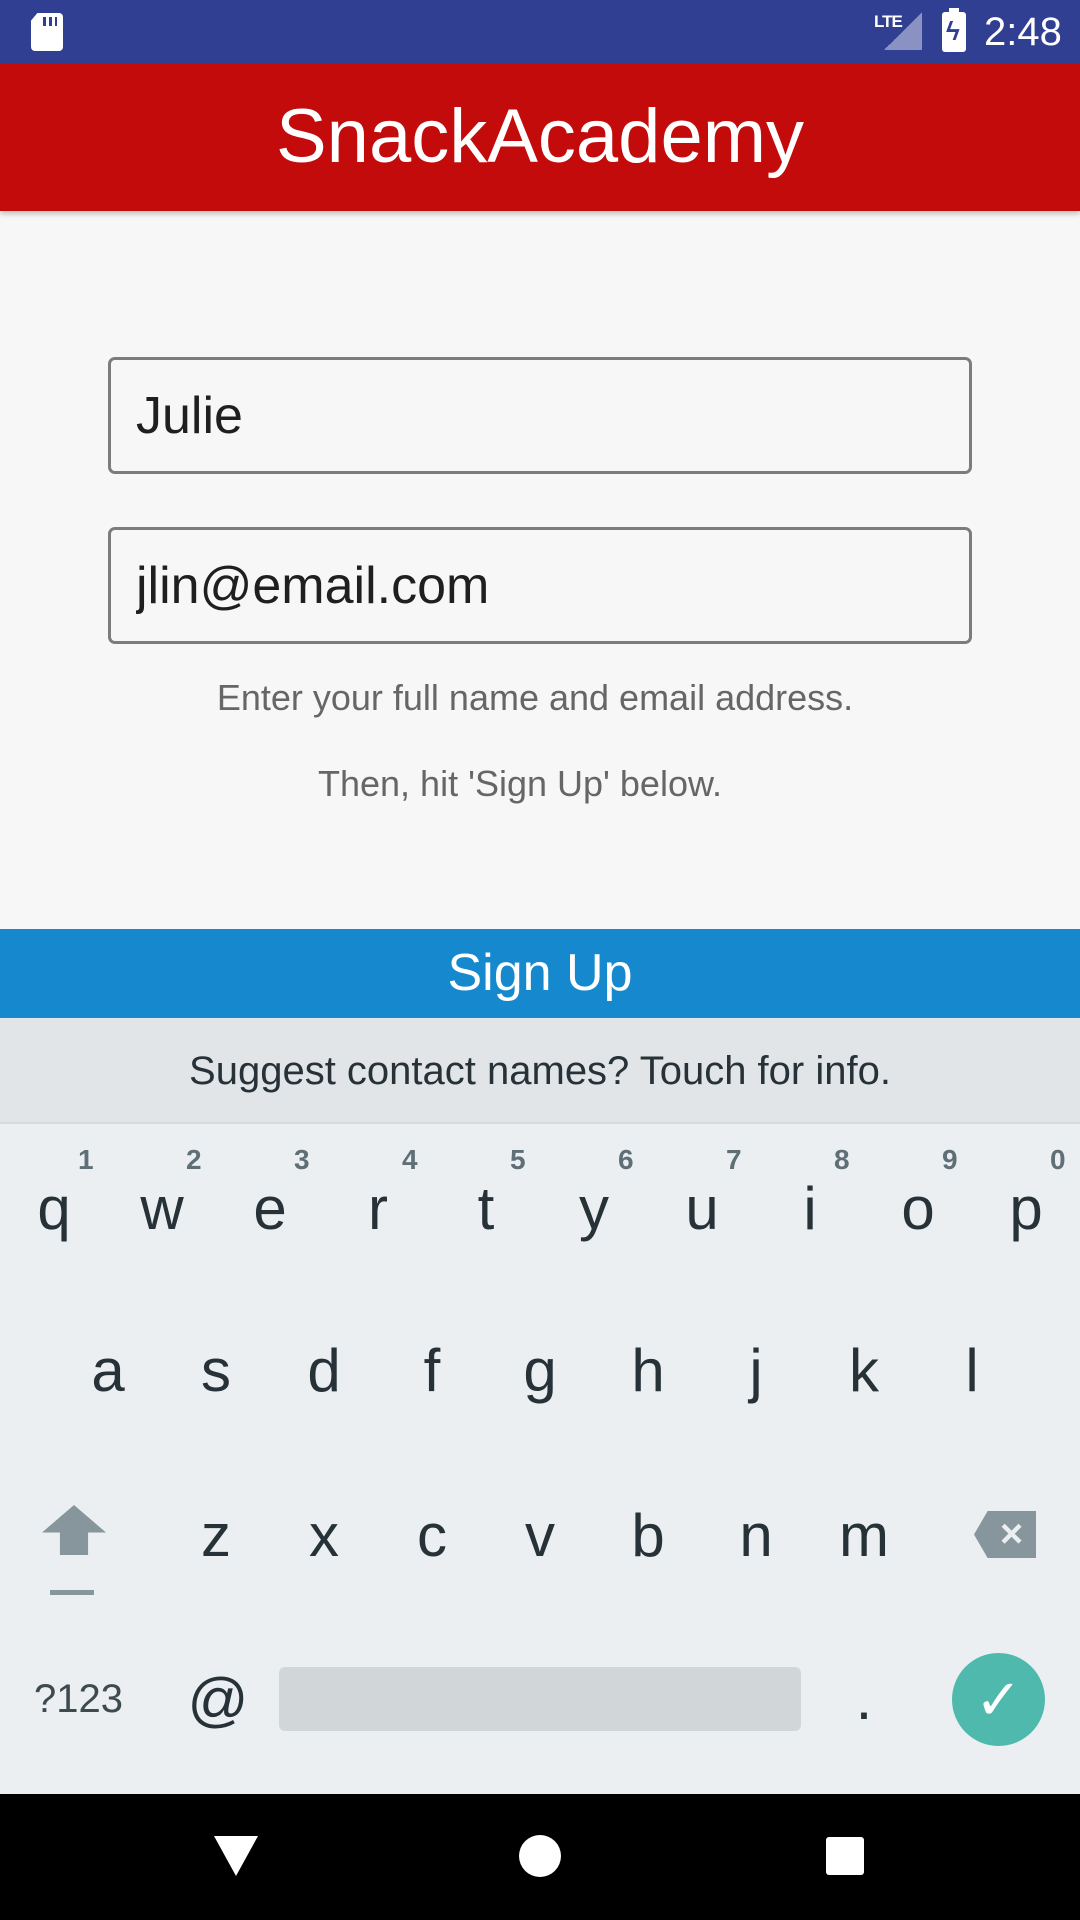  What do you see at coordinates (432, 1536) in the screenshot?
I see `key-c: c` at bounding box center [432, 1536].